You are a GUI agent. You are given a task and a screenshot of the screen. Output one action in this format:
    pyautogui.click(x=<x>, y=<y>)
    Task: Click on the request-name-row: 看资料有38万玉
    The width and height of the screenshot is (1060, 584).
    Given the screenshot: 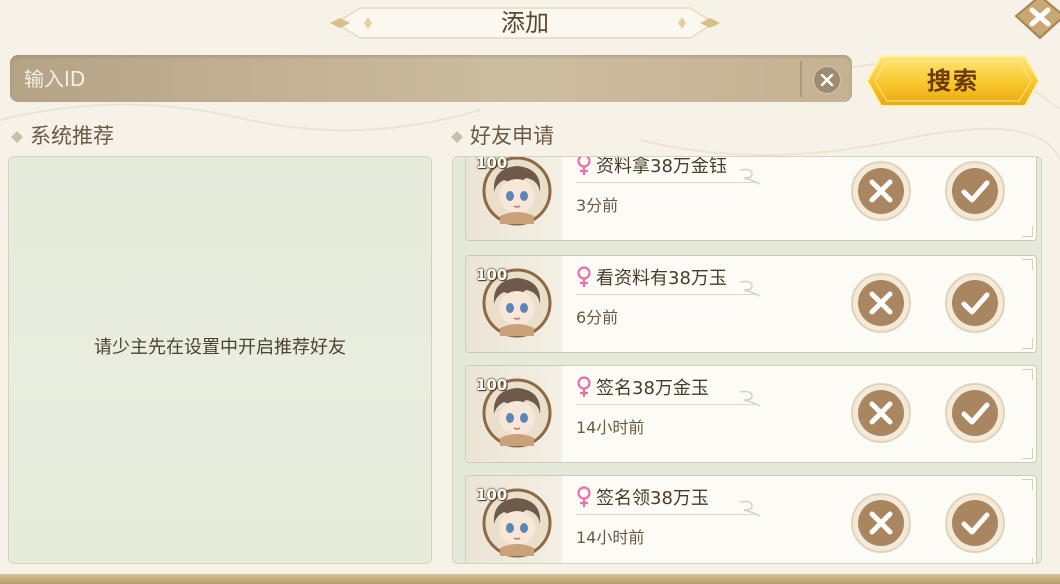 What is the action you would take?
    pyautogui.click(x=651, y=278)
    